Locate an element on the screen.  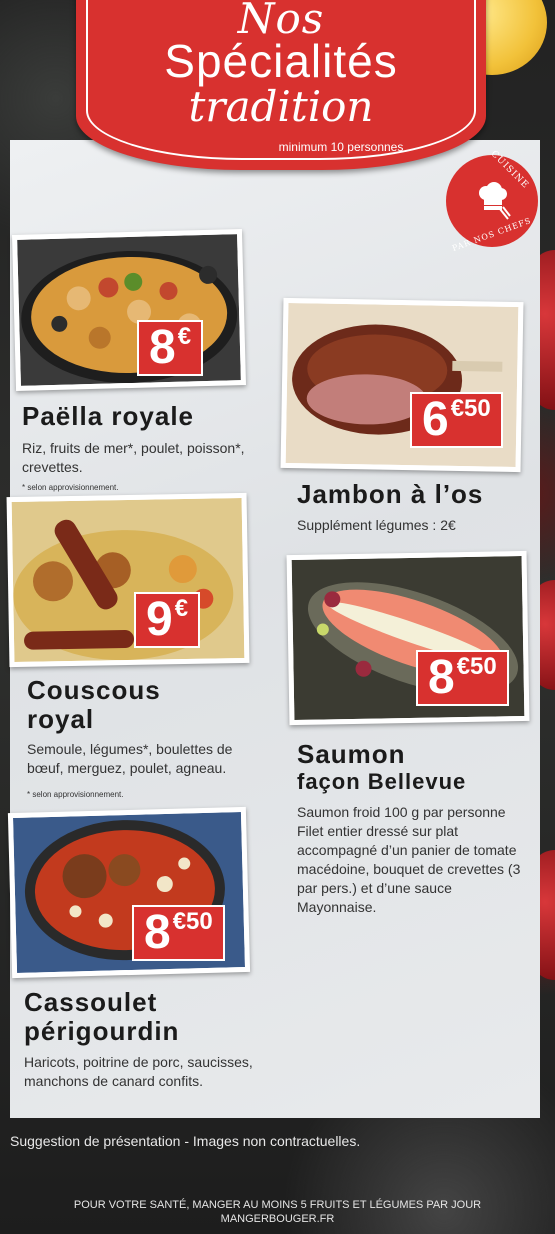
jambon-title: Jambon à l’os is located at coordinates (390, 494).